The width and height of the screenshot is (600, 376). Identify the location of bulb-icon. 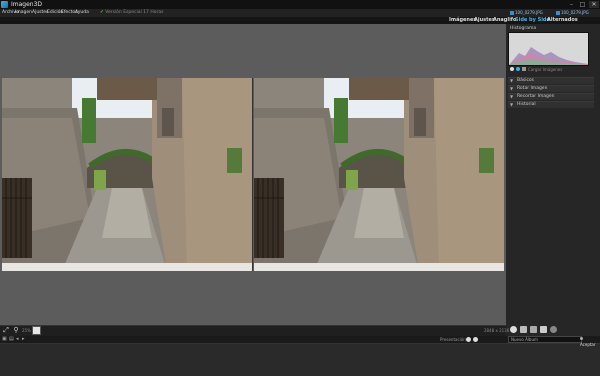
(513, 329).